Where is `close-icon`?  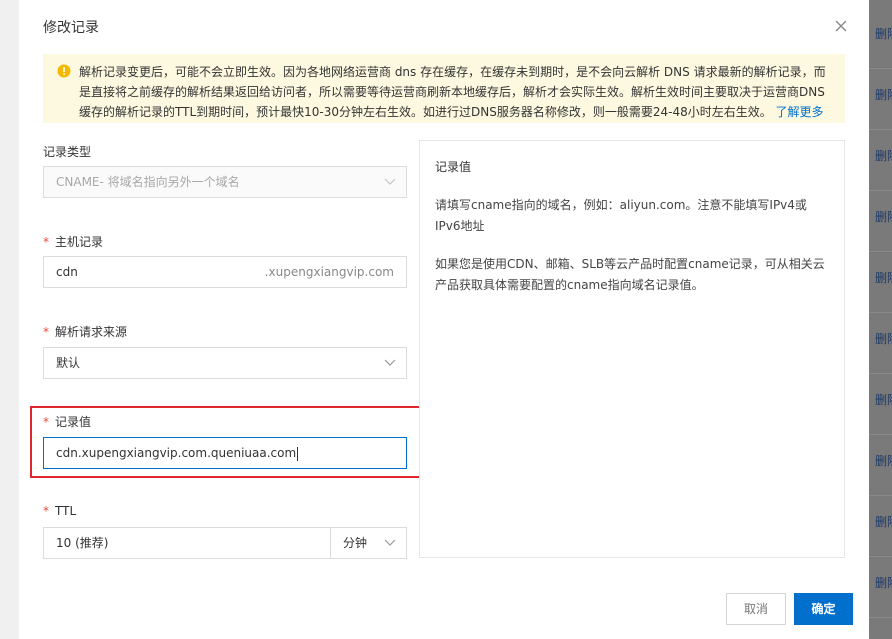
close-icon is located at coordinates (841, 26).